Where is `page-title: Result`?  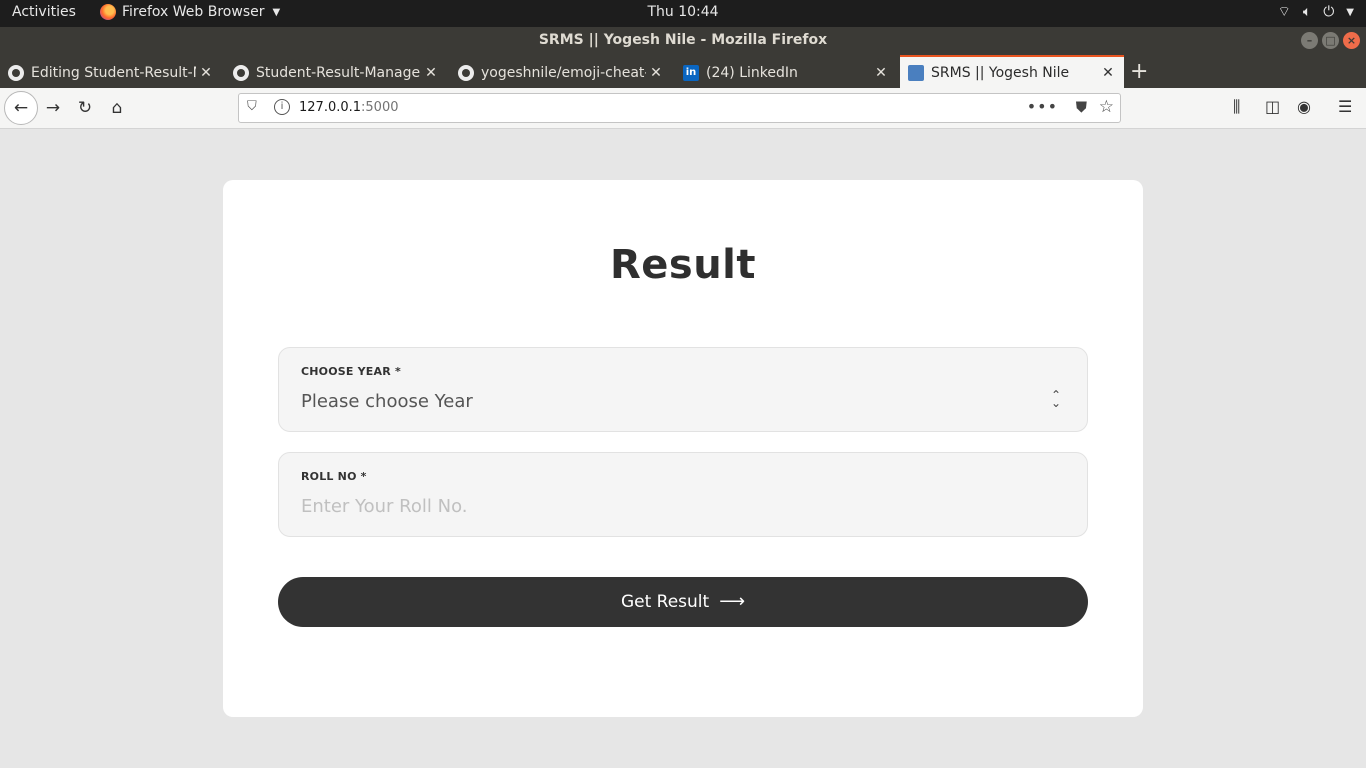
page-title: Result is located at coordinates (683, 265).